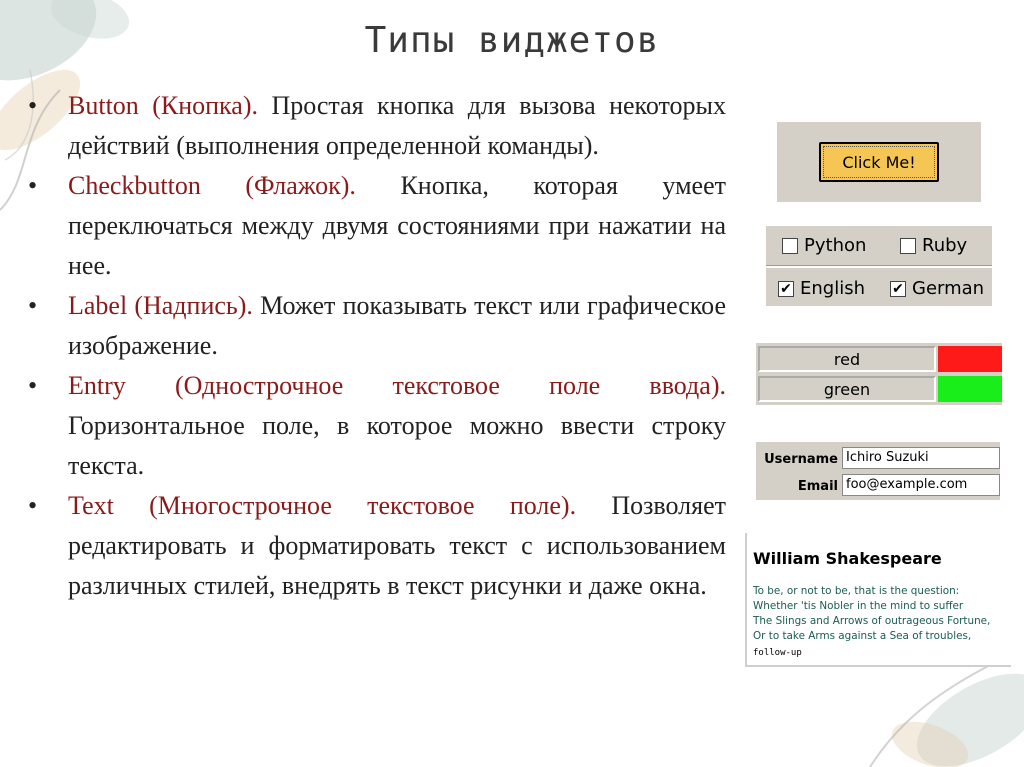  What do you see at coordinates (212, 185) in the screenshot?
I see `term-checkbutton: Checkbutton (Флажок).` at bounding box center [212, 185].